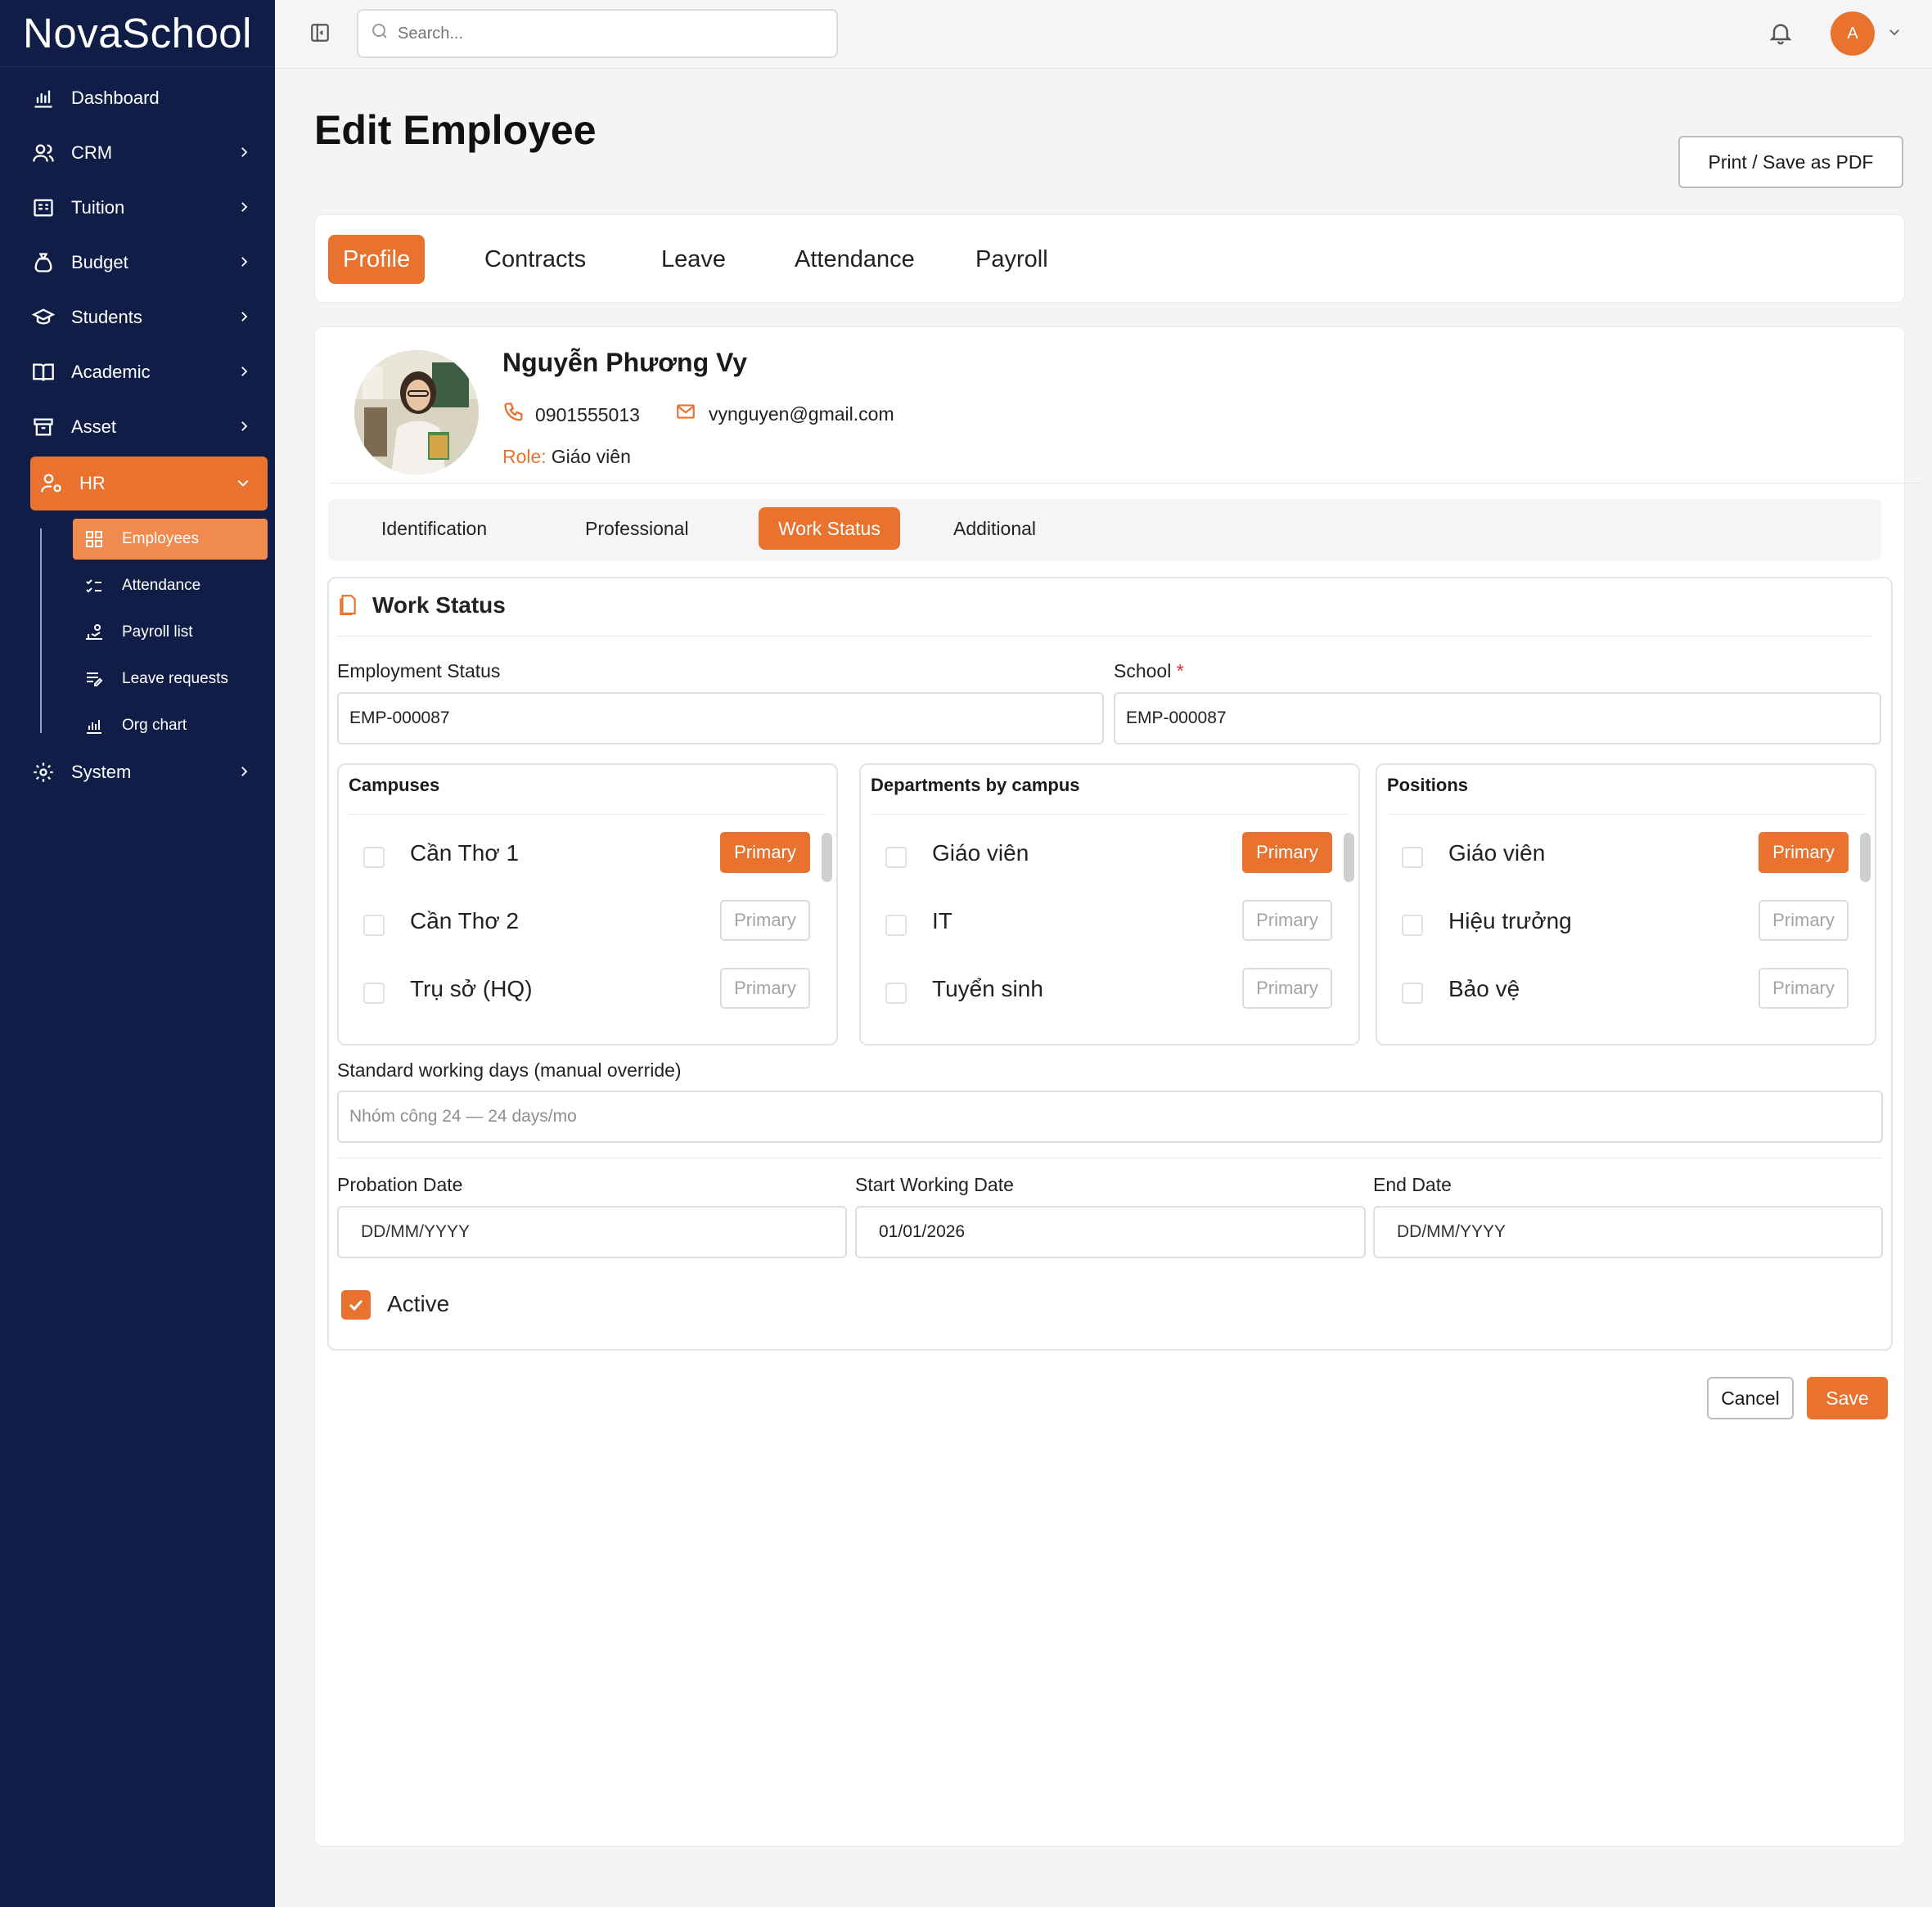  Describe the element at coordinates (149, 263) in the screenshot. I see `sidebar-item-budget: Budget` at that location.